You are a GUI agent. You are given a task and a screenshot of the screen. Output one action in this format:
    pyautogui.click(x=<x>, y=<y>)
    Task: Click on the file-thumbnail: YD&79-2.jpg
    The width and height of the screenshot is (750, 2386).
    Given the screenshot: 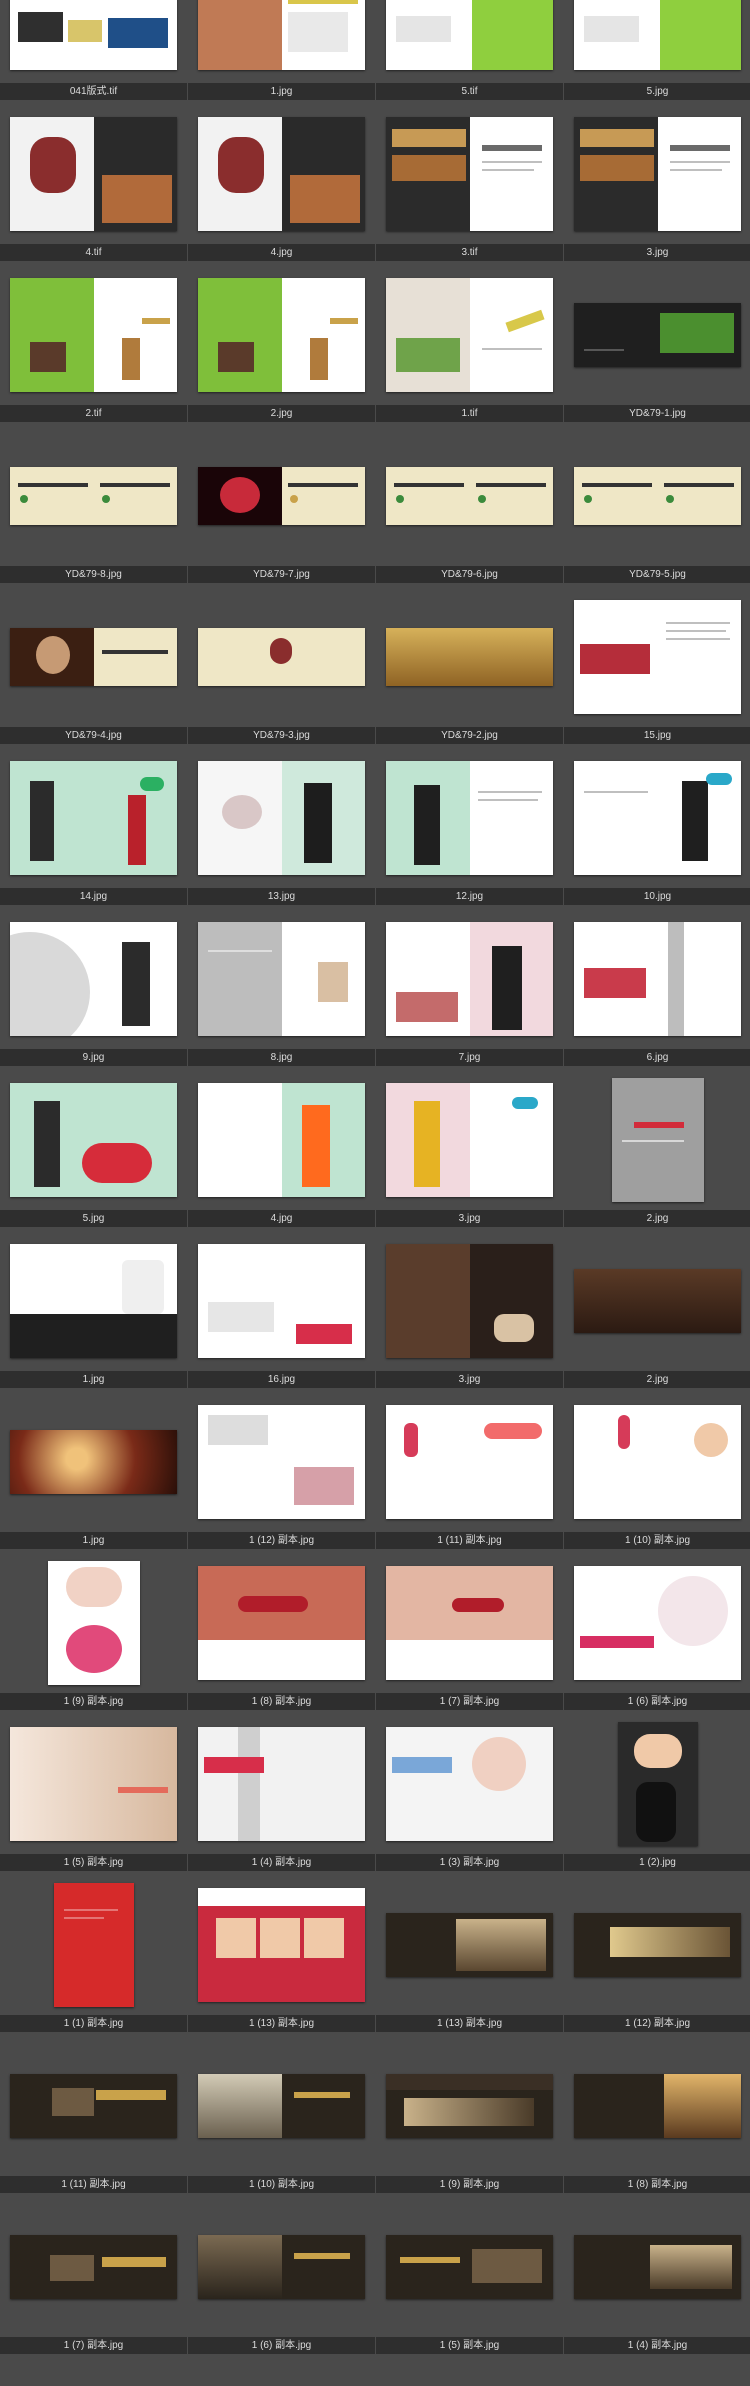 What is the action you would take?
    pyautogui.click(x=469, y=669)
    